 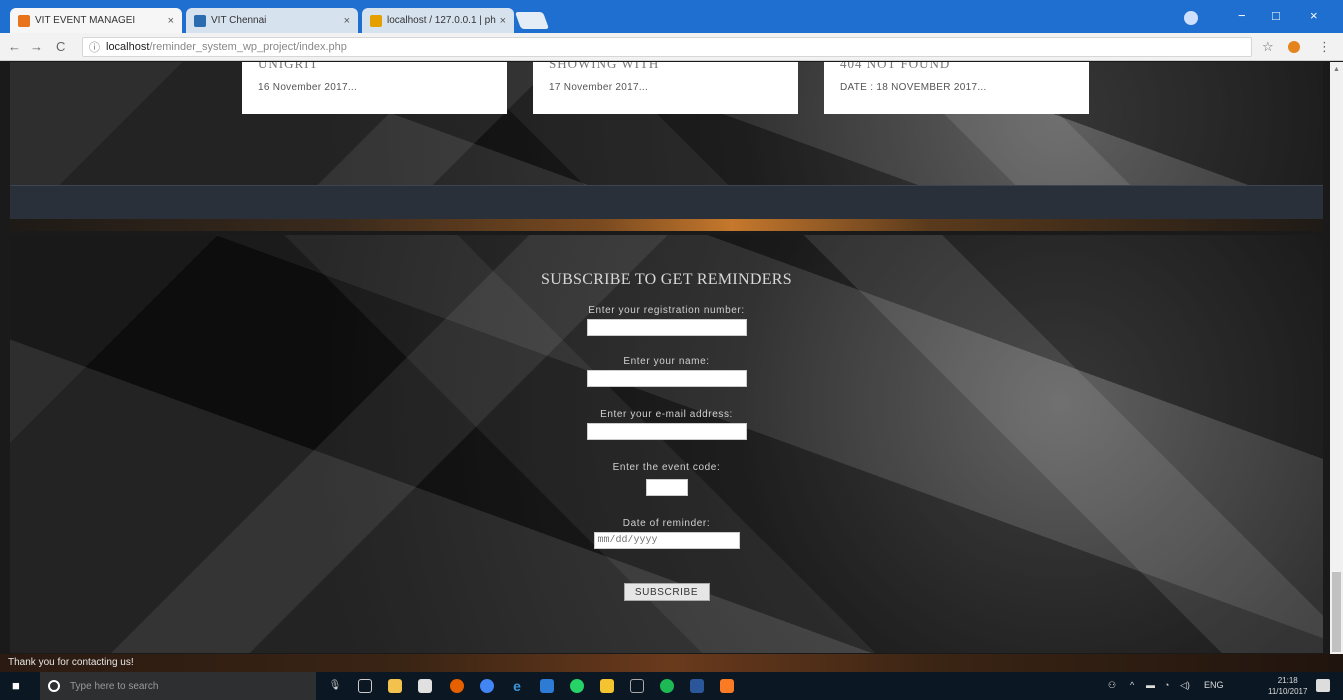 What do you see at coordinates (239, 20) in the screenshot?
I see `tab-title: VIT Chennai` at bounding box center [239, 20].